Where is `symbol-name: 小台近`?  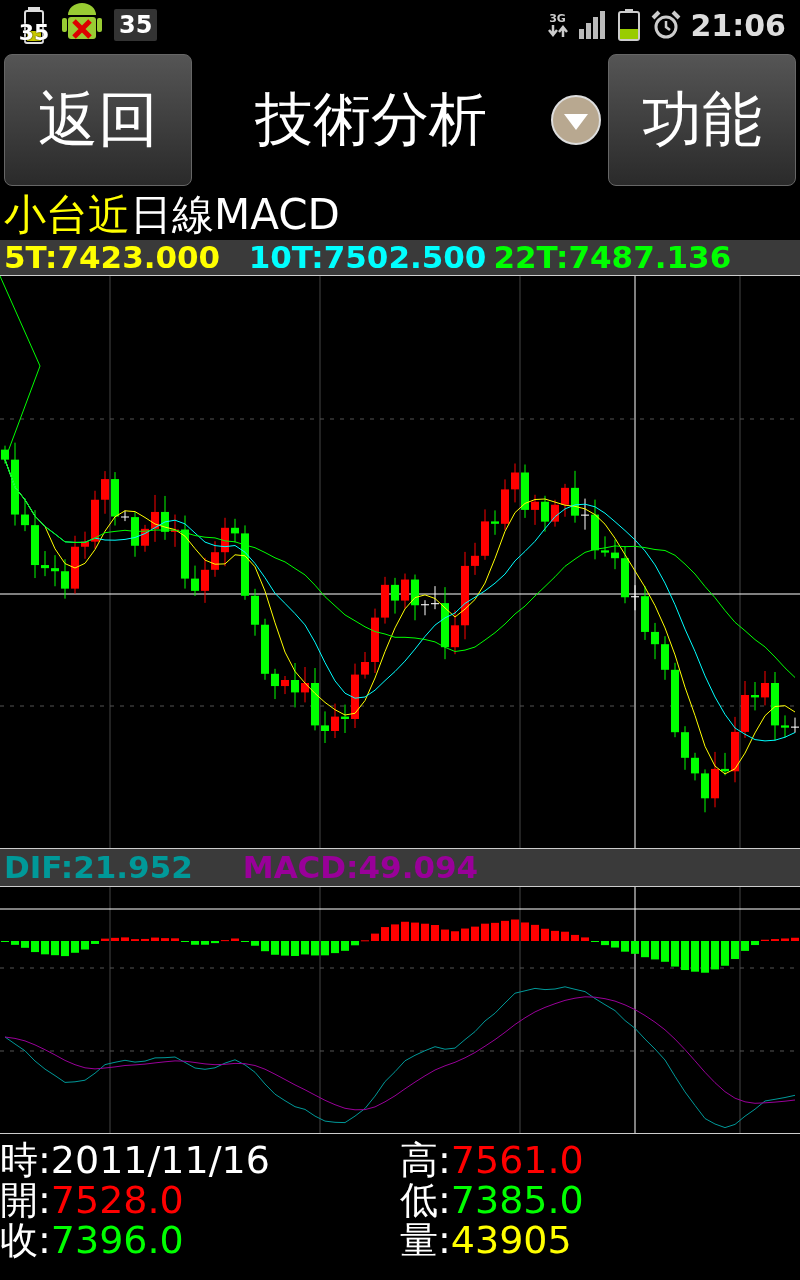 symbol-name: 小台近 is located at coordinates (67, 215).